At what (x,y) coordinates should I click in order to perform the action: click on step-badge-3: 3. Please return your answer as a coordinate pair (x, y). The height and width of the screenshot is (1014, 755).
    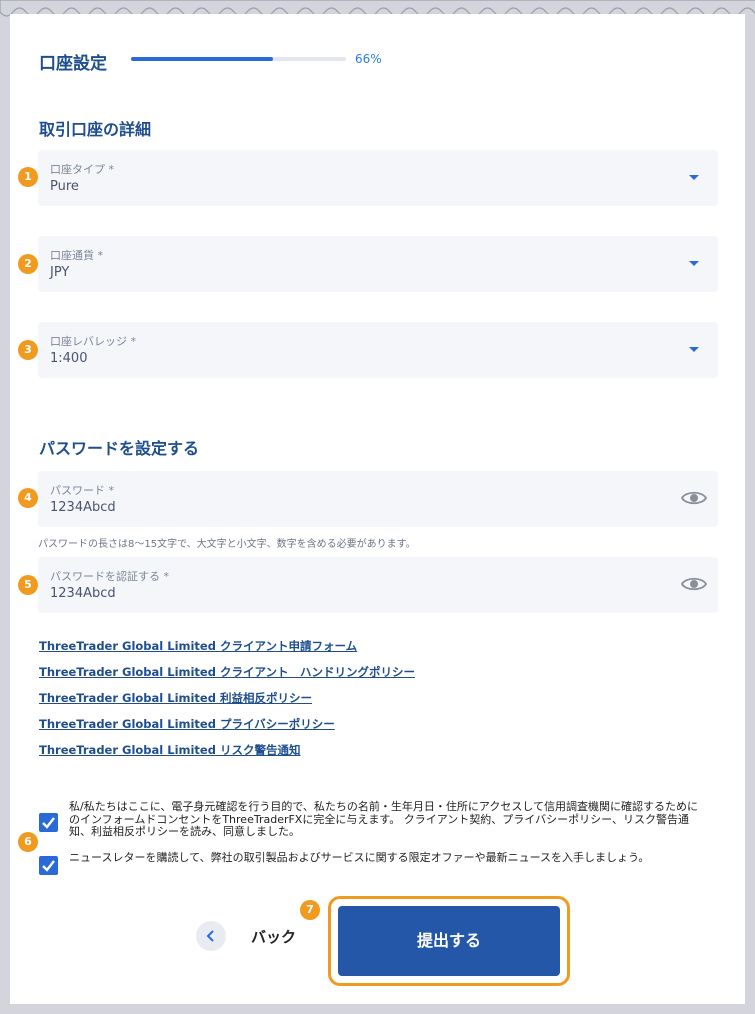
    Looking at the image, I should click on (28, 350).